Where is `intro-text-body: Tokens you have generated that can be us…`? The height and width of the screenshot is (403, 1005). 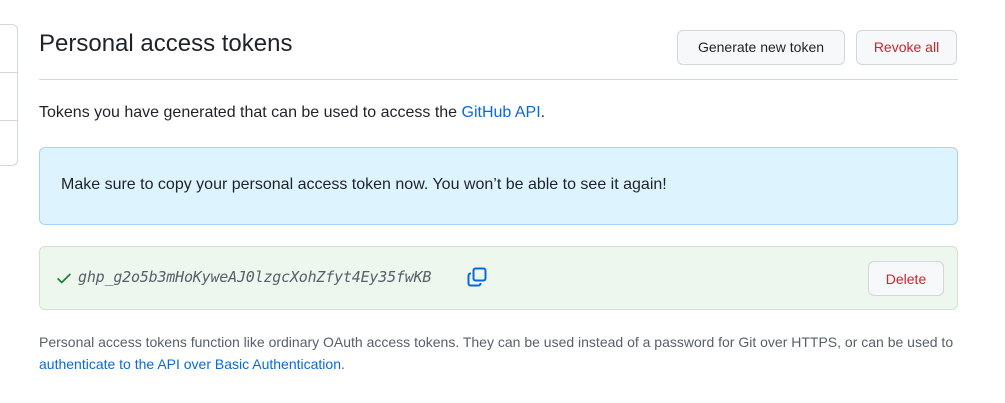 intro-text-body: Tokens you have generated that can be us… is located at coordinates (250, 112).